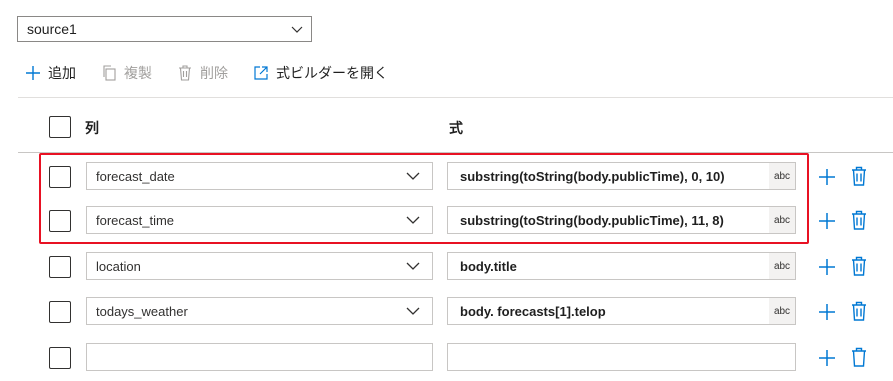  I want to click on column-header: 列, so click(92, 128).